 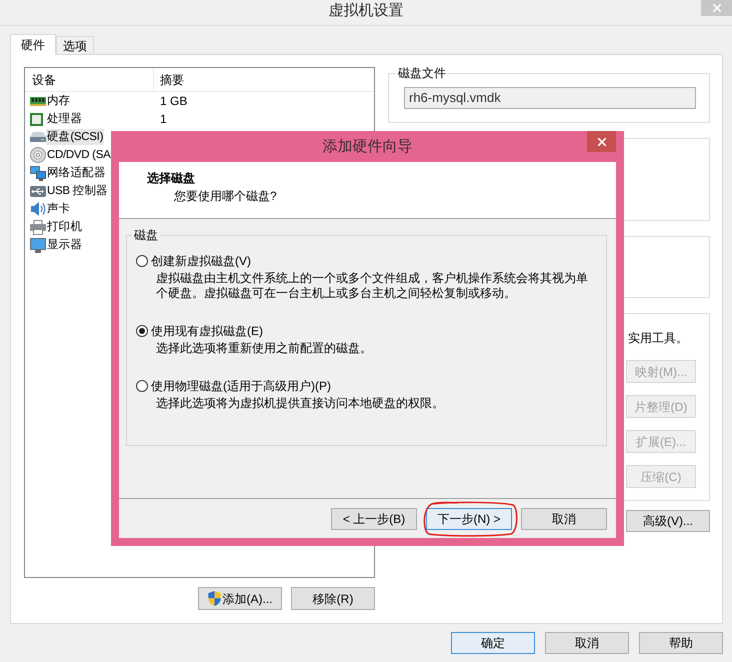 I want to click on close-button, so click(x=601, y=141).